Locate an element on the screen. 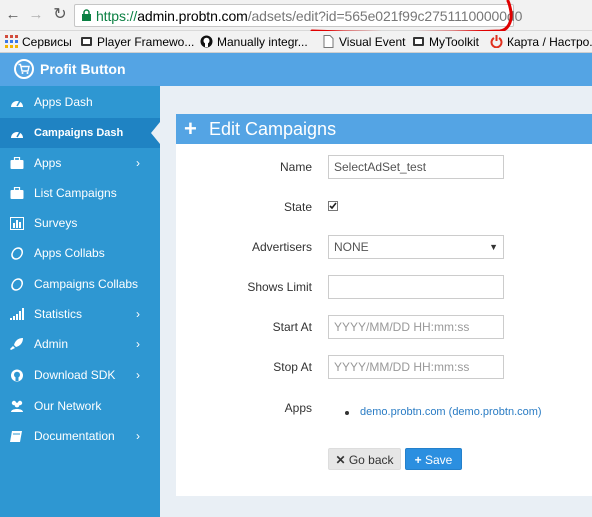 The height and width of the screenshot is (517, 592). sidebar-item-apps: Apps › is located at coordinates (80, 163).